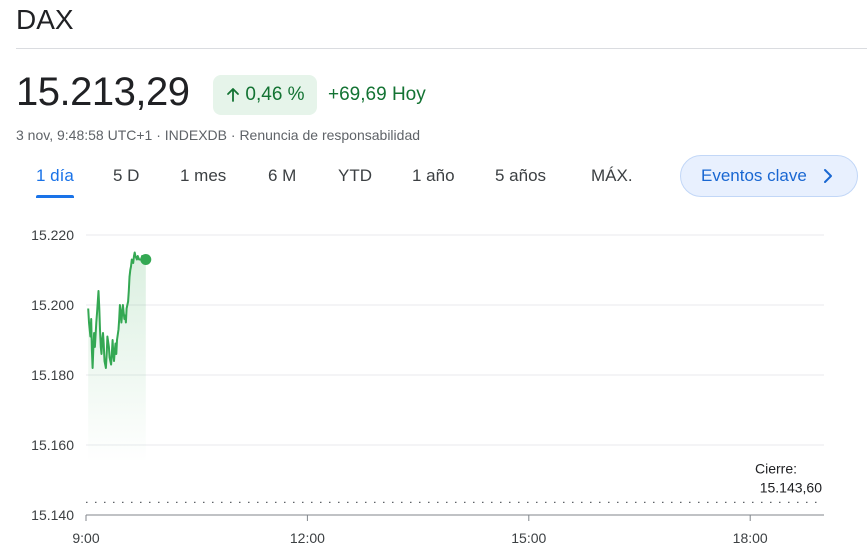  What do you see at coordinates (420, 530) in the screenshot?
I see `x-axis-labels: 9:00 12:00 15:00 18:00` at bounding box center [420, 530].